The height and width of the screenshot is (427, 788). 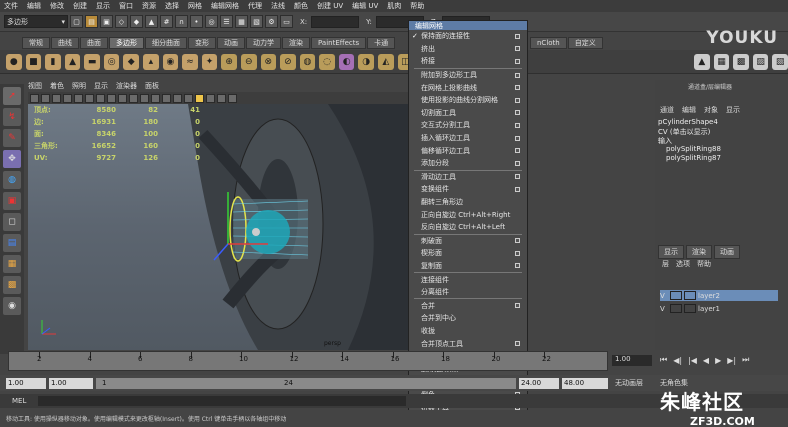 I want to click on layer-menu-item: 层, so click(x=665, y=264).